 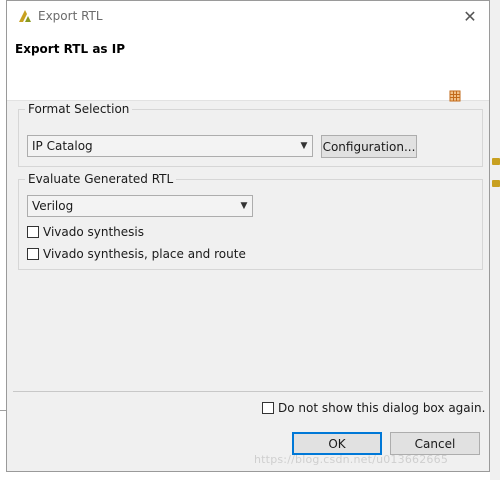 What do you see at coordinates (70, 16) in the screenshot?
I see `window-title: Export RTL` at bounding box center [70, 16].